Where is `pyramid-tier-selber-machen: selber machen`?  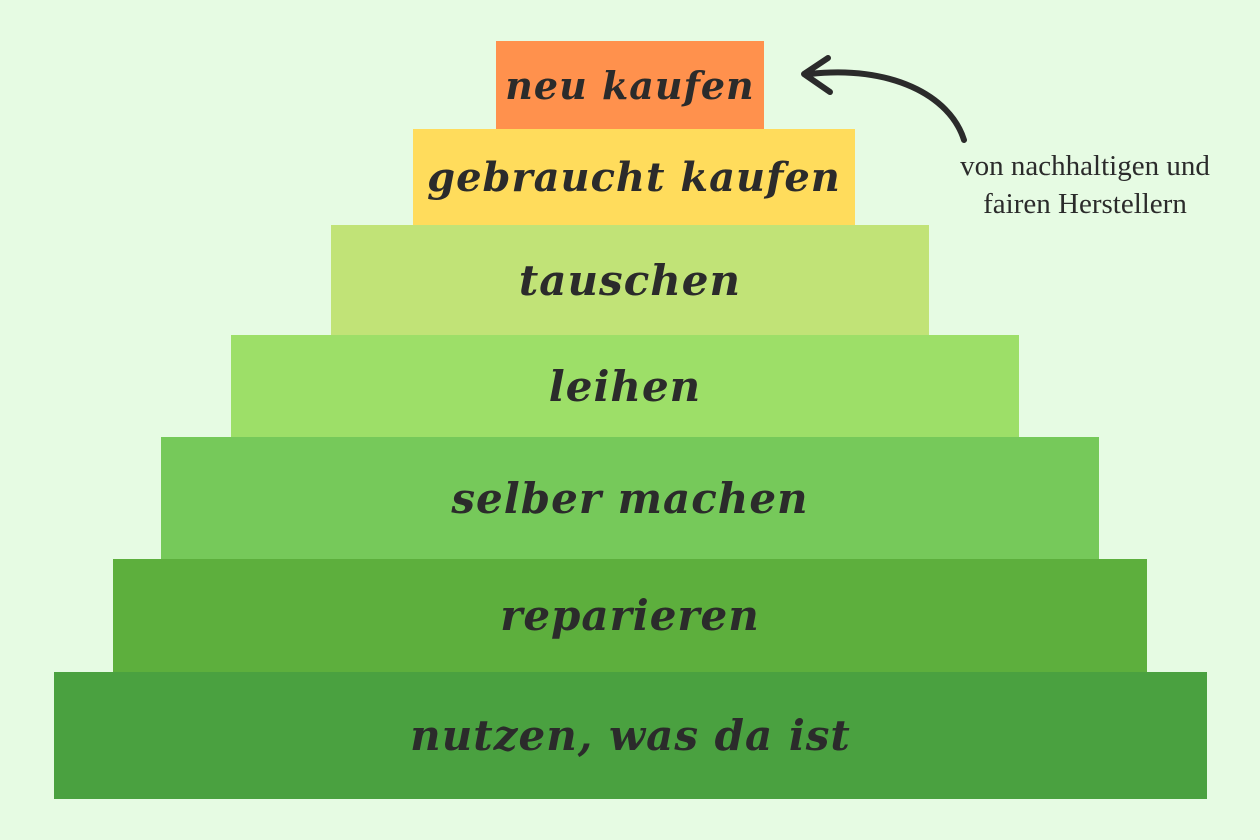
pyramid-tier-selber-machen: selber machen is located at coordinates (630, 498).